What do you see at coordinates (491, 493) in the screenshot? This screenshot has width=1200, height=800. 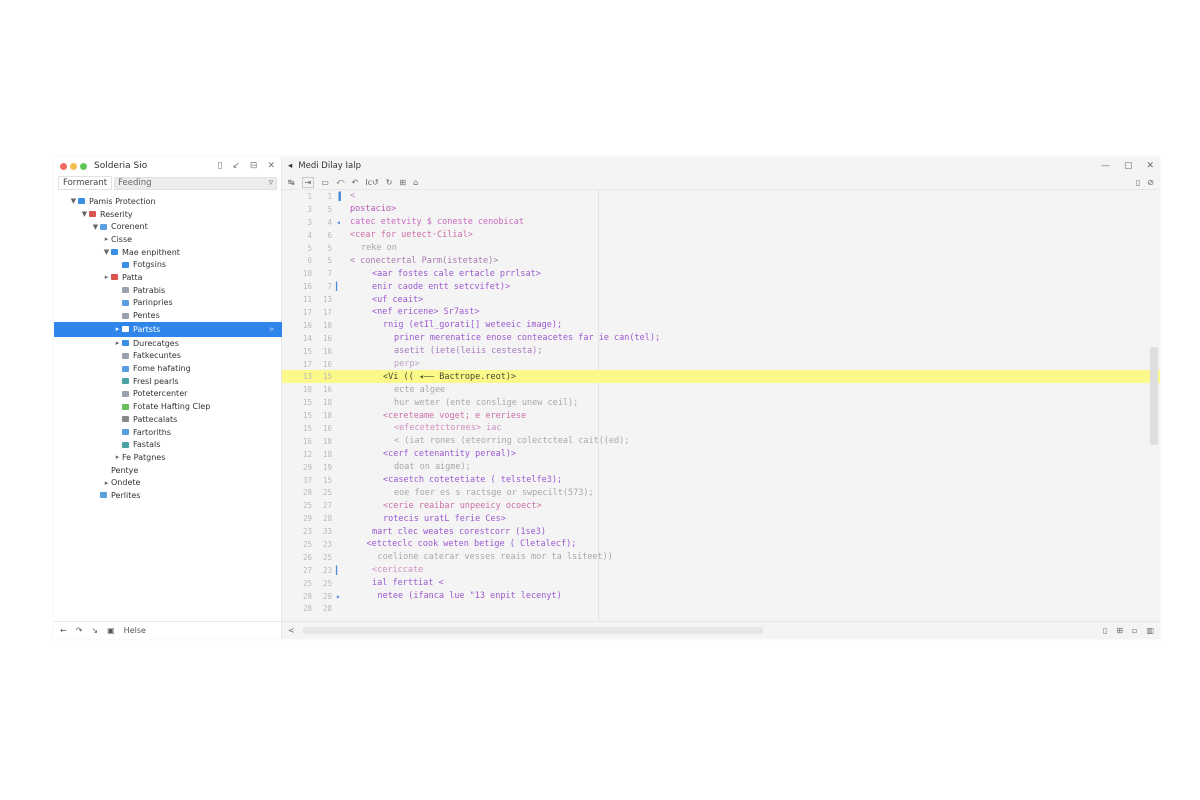 I see `code-text: eoe foer es s ractsge or swpecilt(573);` at bounding box center [491, 493].